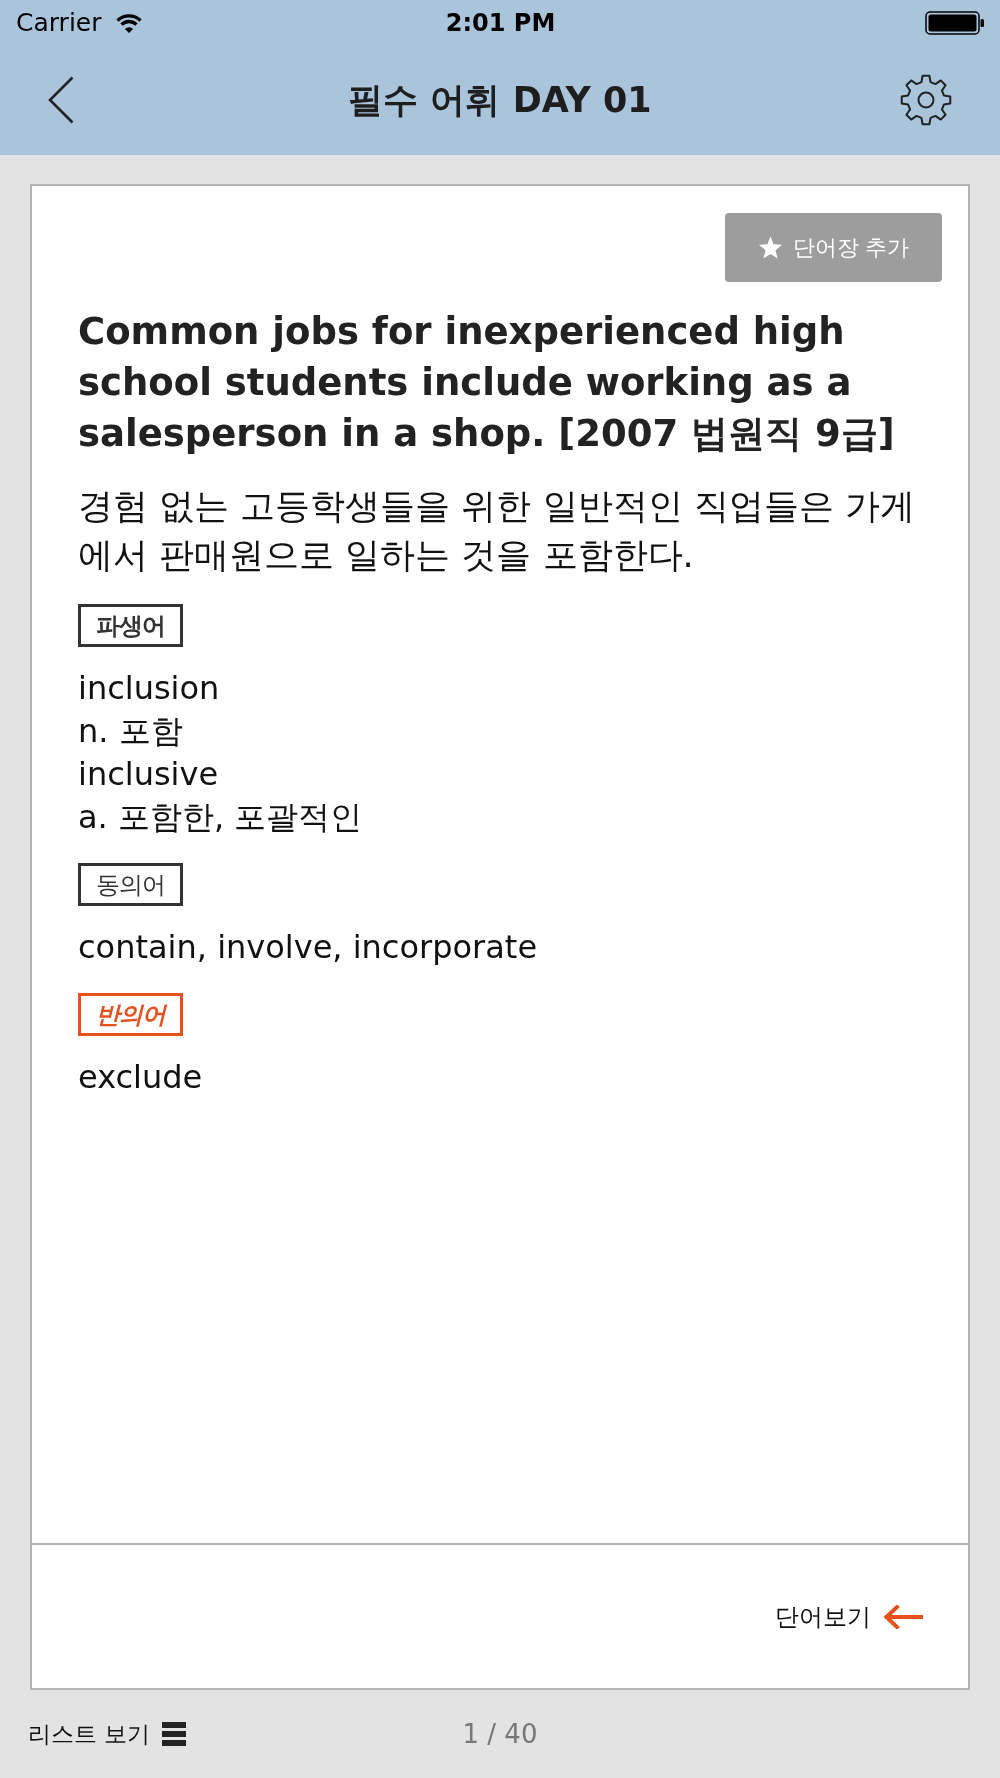 This screenshot has height=1778, width=1000. Describe the element at coordinates (130, 884) in the screenshot. I see `category-label: 동의어` at that location.